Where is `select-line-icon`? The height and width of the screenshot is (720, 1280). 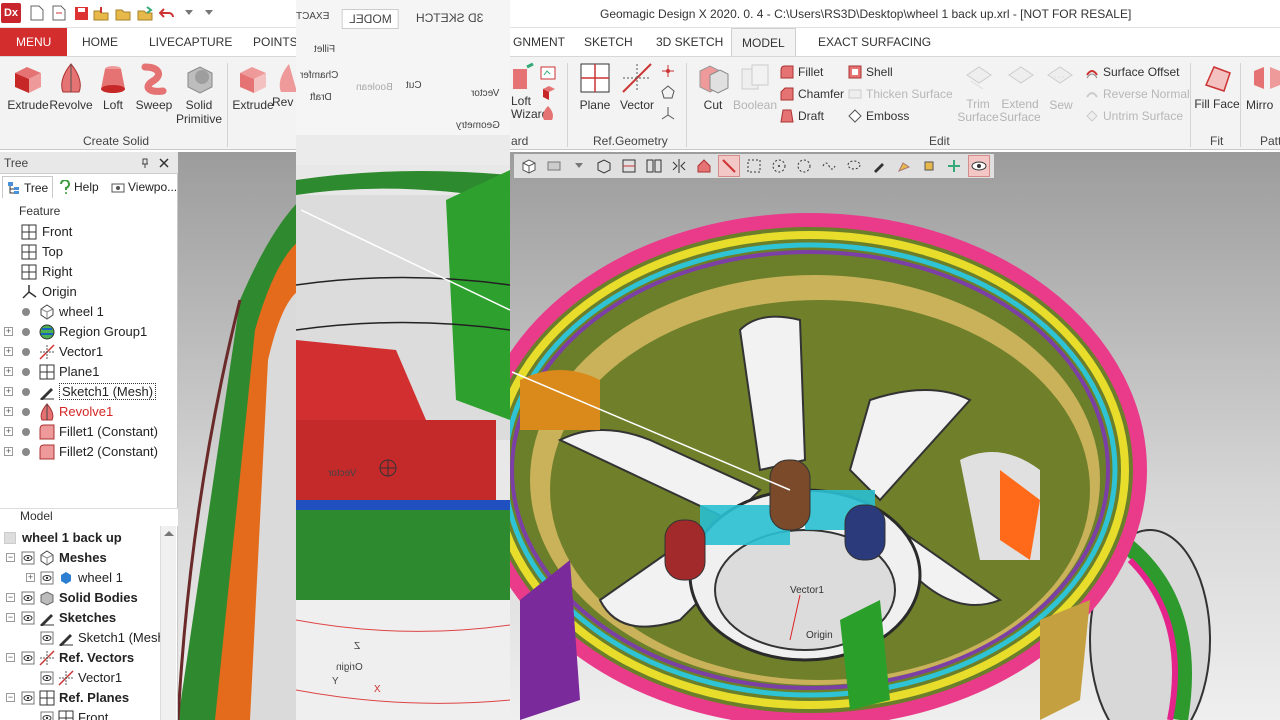
select-line-icon is located at coordinates (729, 166).